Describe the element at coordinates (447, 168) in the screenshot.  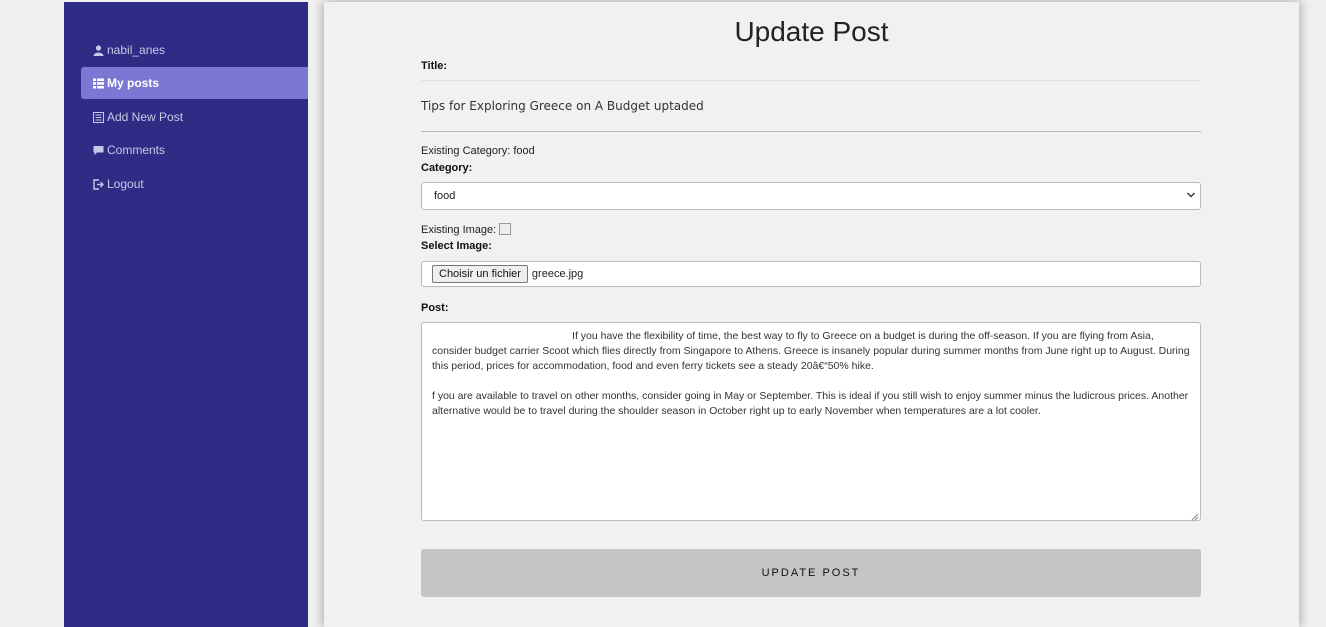
I see `category-label: Category:` at that location.